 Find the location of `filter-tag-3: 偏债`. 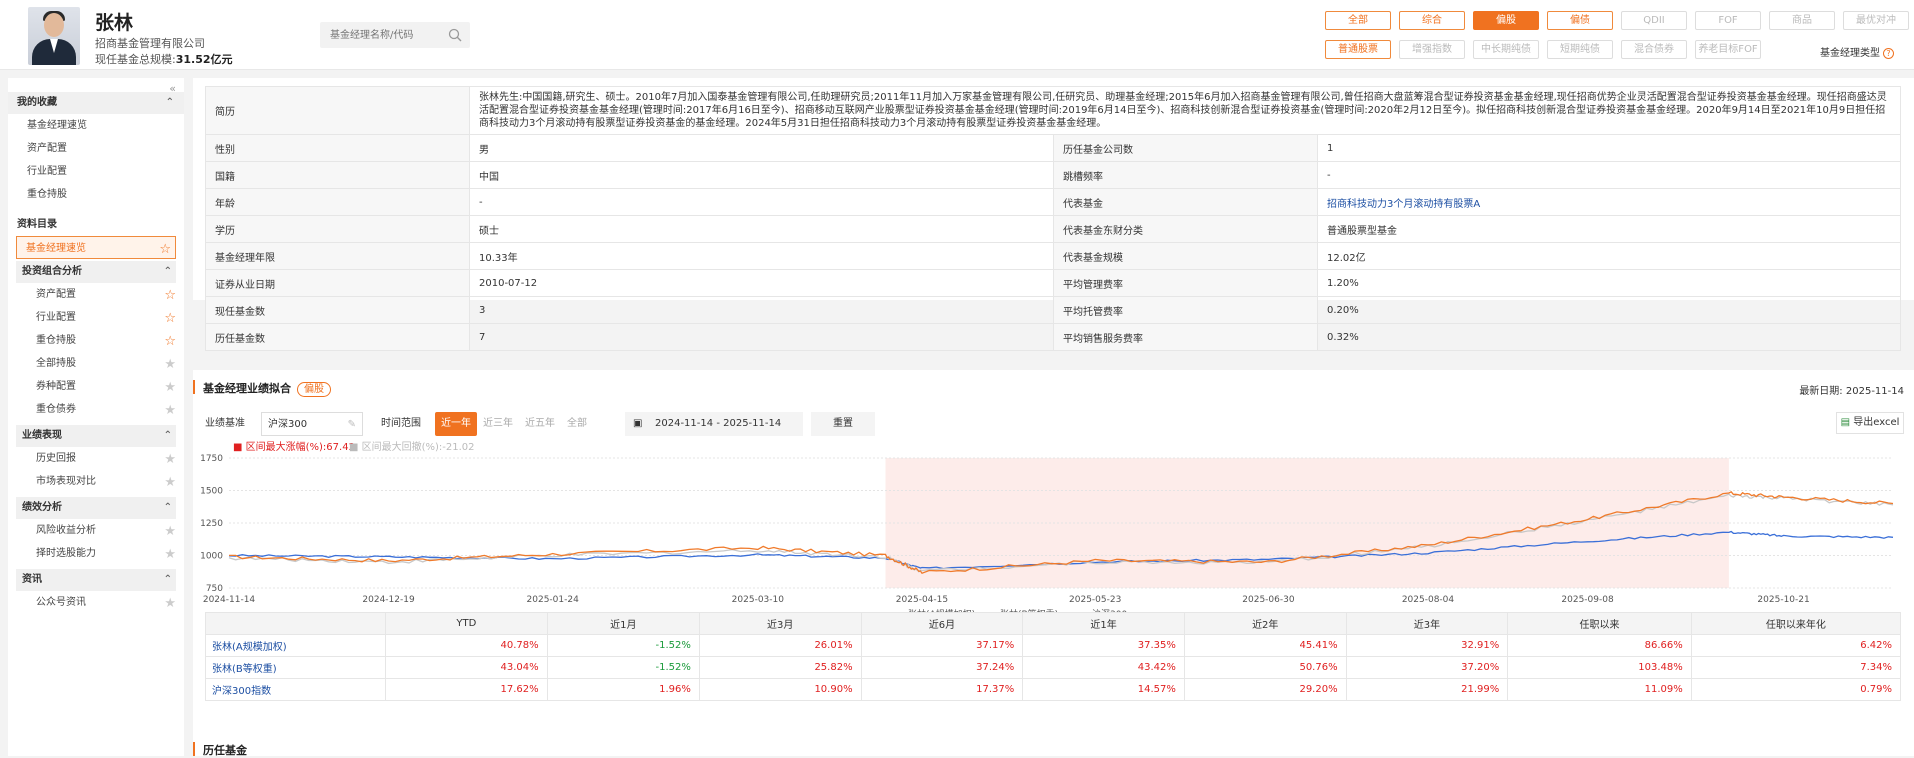

filter-tag-3: 偏债 is located at coordinates (1580, 20).